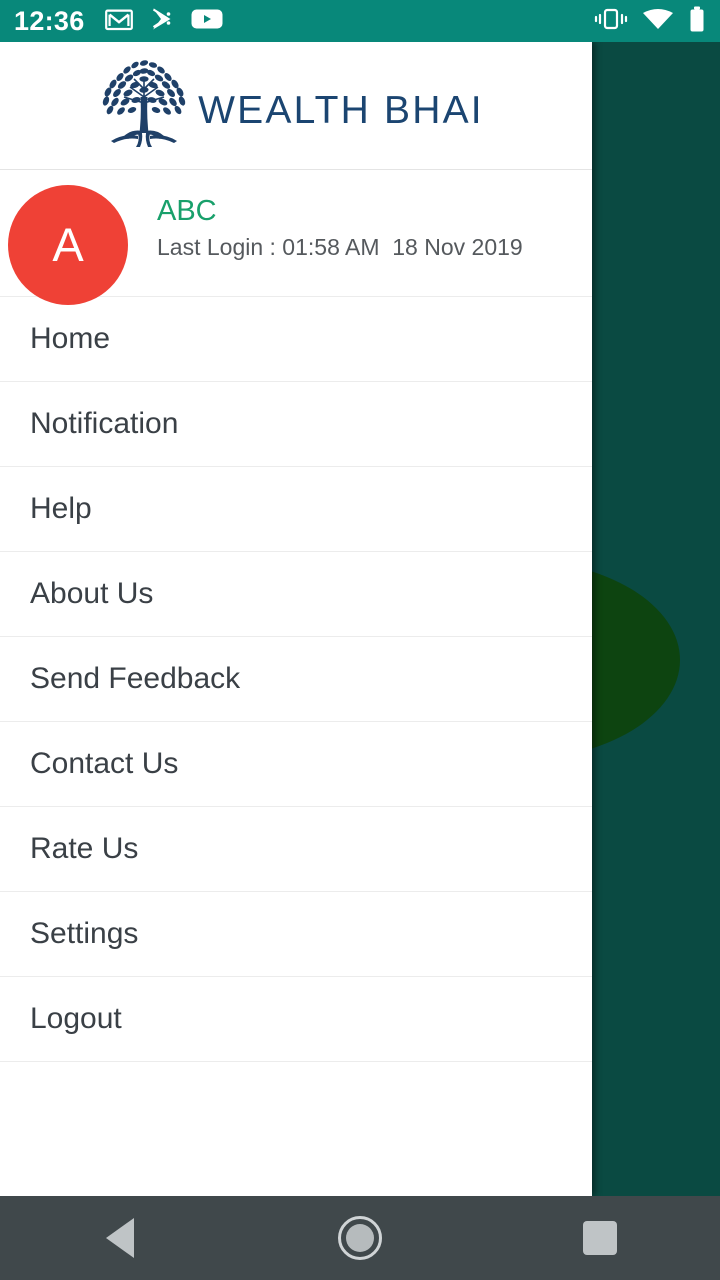  What do you see at coordinates (341, 110) in the screenshot?
I see `brand-title: WEALTH BHAI` at bounding box center [341, 110].